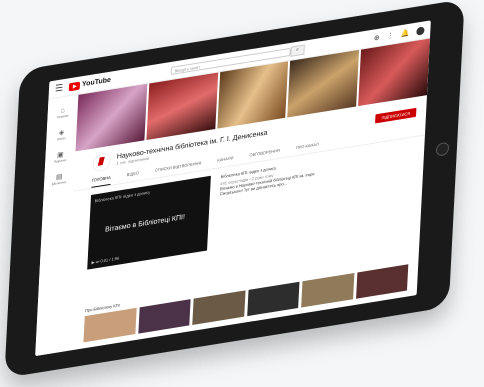 Image resolution: width=484 pixels, height=387 pixels. I want to click on sidebar-item-shorts: ◈ Shorts, so click(61, 134).